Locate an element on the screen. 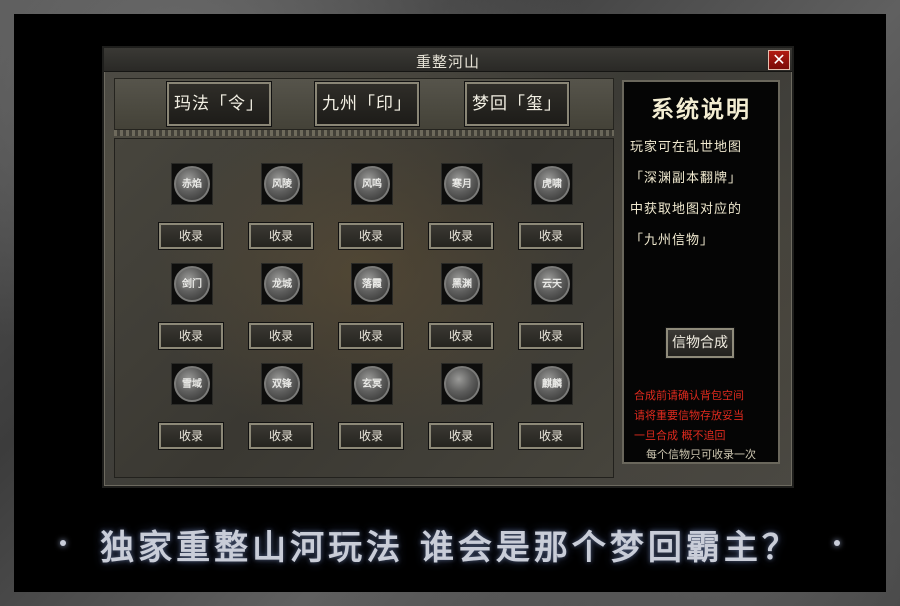 This screenshot has height=606, width=900. tab-jiuzhou-yin: 九州「印」 is located at coordinates (367, 104).